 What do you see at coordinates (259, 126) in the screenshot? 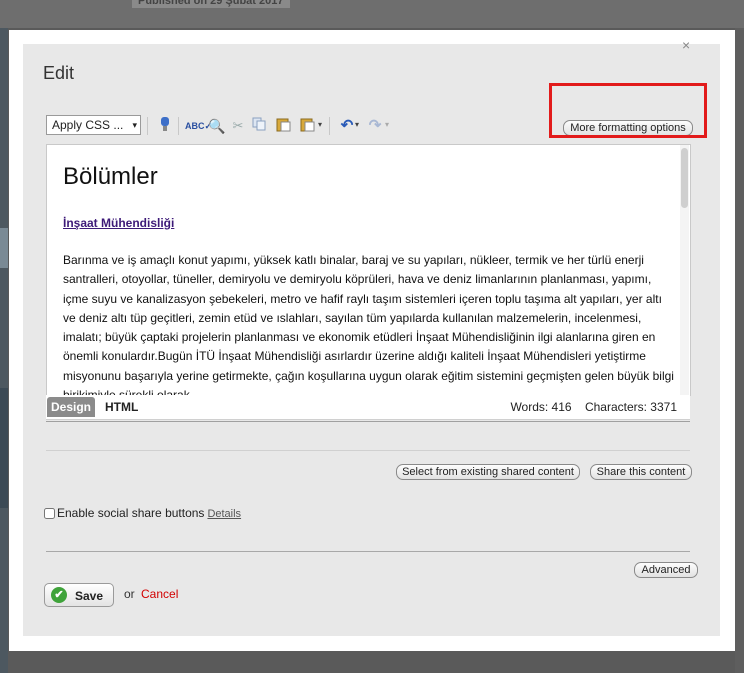
I see `copy-icon` at bounding box center [259, 126].